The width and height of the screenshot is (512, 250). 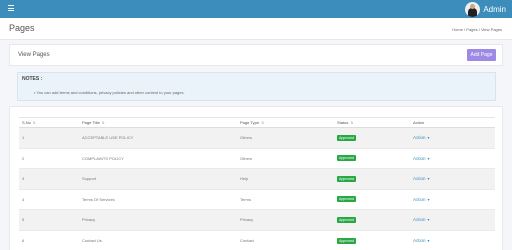 I want to click on cell-title: ACCEPTABLE USE POLICY, so click(x=158, y=137).